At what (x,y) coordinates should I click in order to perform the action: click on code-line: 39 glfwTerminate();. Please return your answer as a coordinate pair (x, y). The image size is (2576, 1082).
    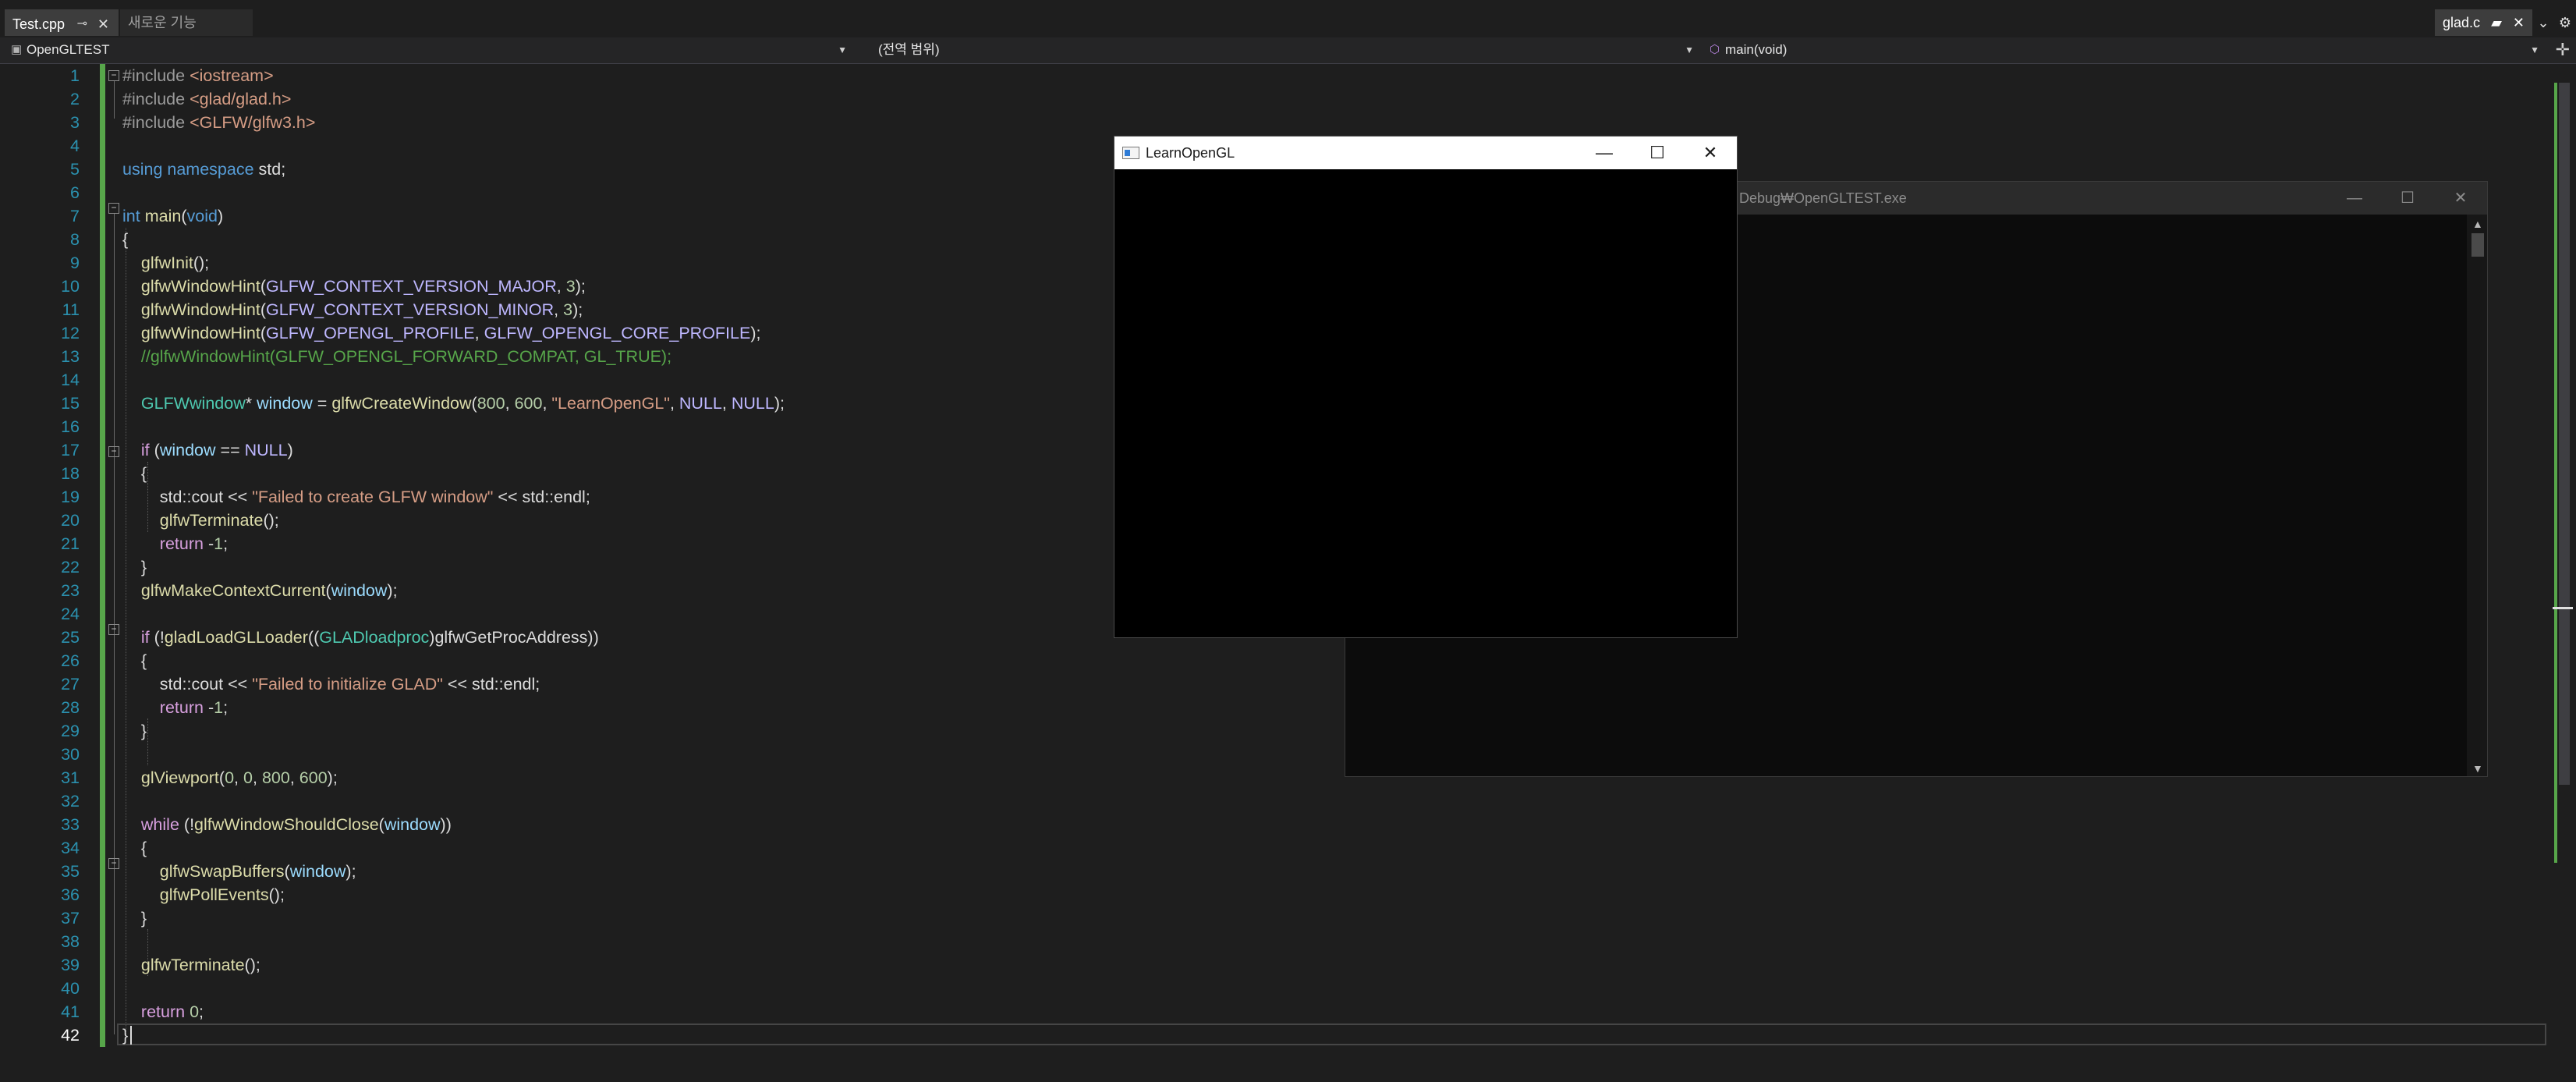
    Looking at the image, I should click on (1279, 965).